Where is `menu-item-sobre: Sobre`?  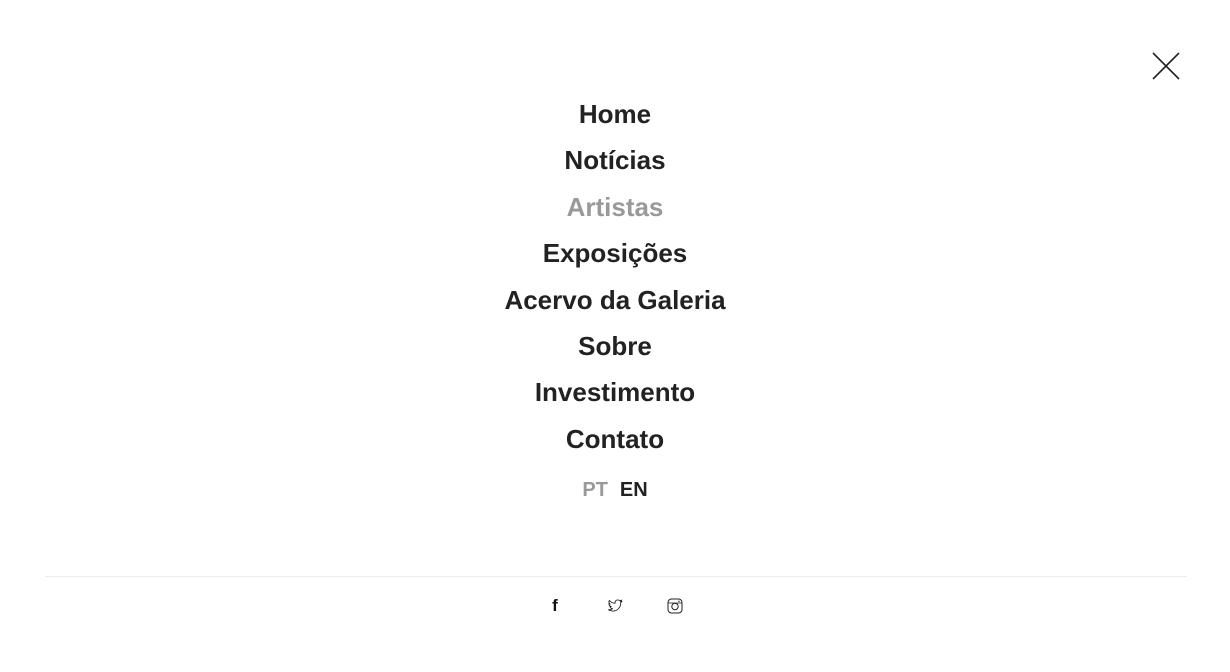
menu-item-sobre: Sobre is located at coordinates (615, 346).